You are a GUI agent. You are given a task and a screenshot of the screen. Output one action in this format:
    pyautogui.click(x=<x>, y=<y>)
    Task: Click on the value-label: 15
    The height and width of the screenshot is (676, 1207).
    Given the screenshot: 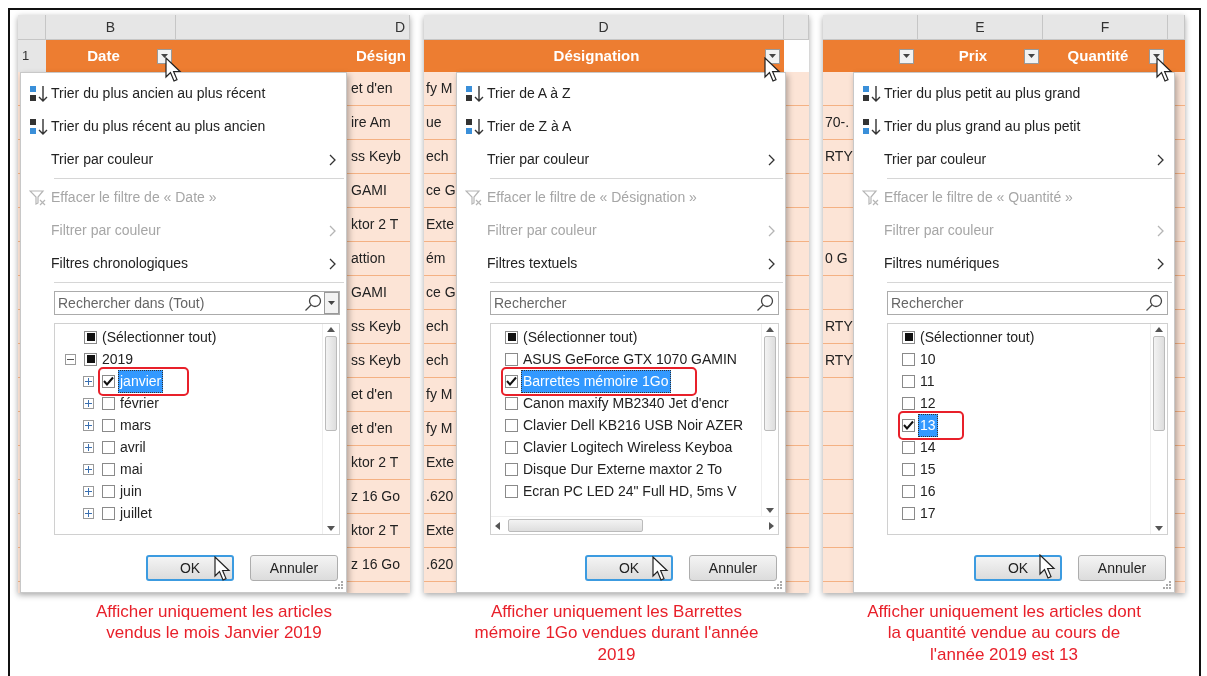 What is the action you would take?
    pyautogui.click(x=928, y=469)
    